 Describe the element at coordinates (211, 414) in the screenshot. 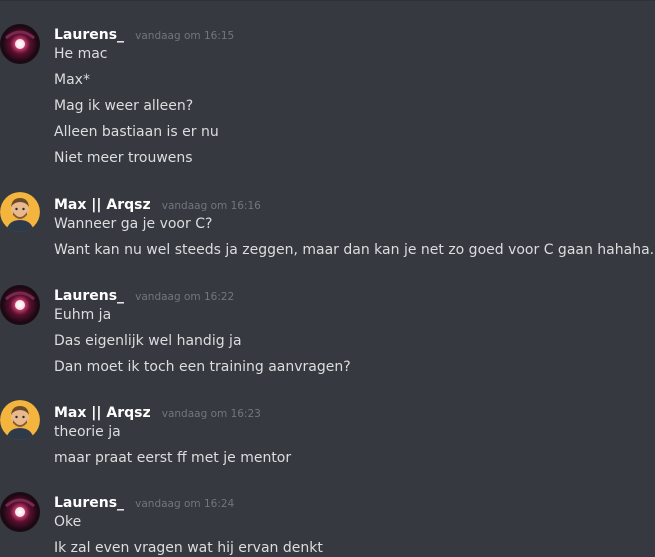

I see `timestamp: vandaag om 16:23` at that location.